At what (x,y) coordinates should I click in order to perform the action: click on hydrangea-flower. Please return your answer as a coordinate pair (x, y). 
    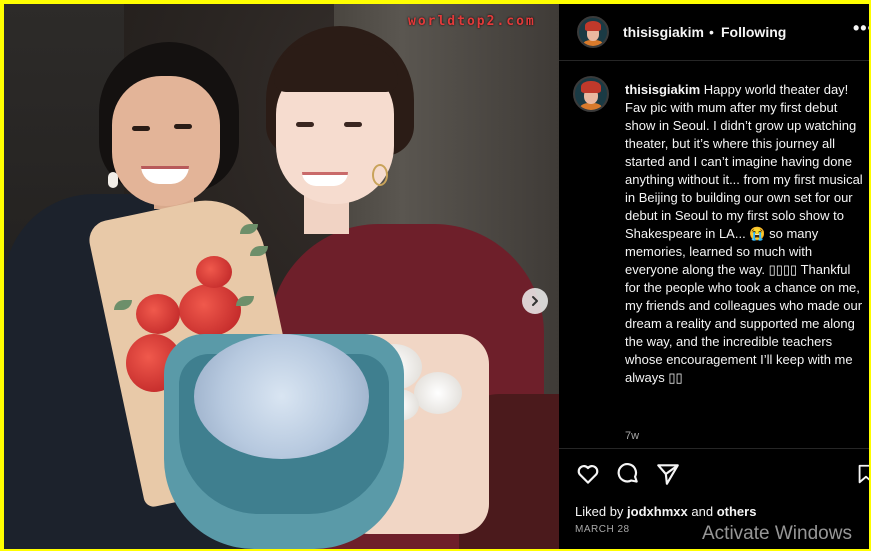
    Looking at the image, I should click on (281, 396).